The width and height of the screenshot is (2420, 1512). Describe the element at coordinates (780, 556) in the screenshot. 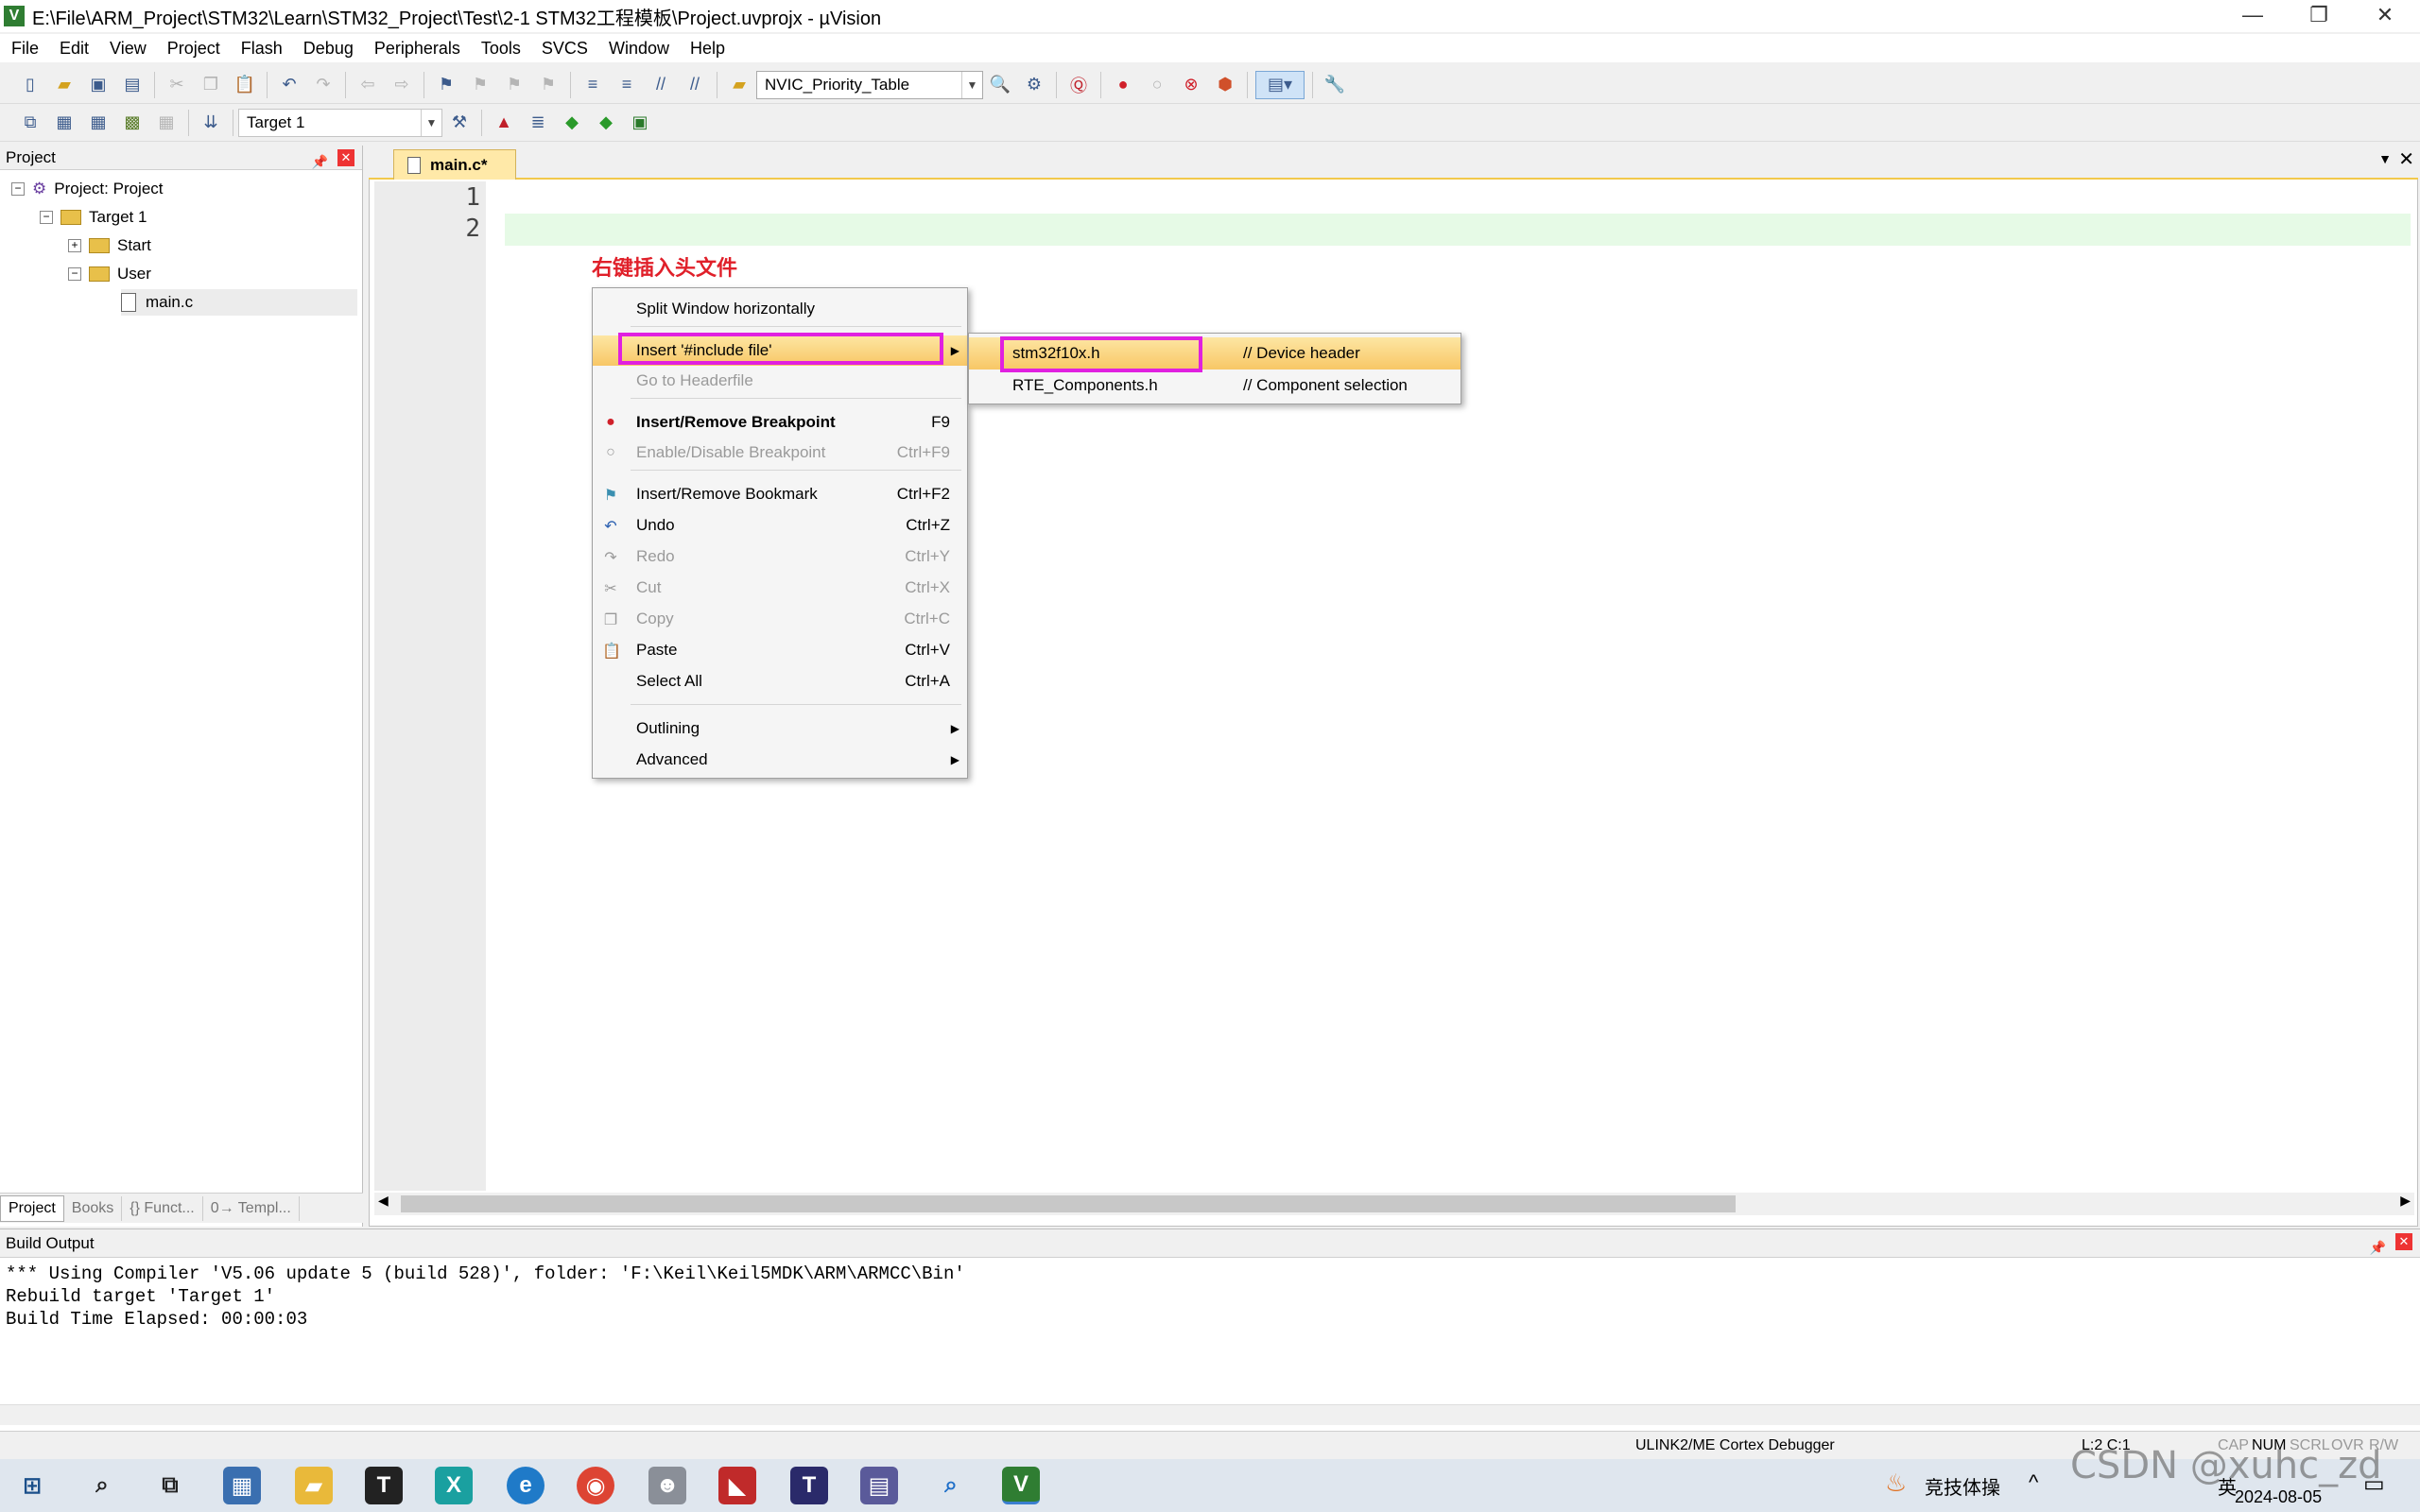

I see `menu-item-redo: ↷ Redo Ctrl+Y` at that location.